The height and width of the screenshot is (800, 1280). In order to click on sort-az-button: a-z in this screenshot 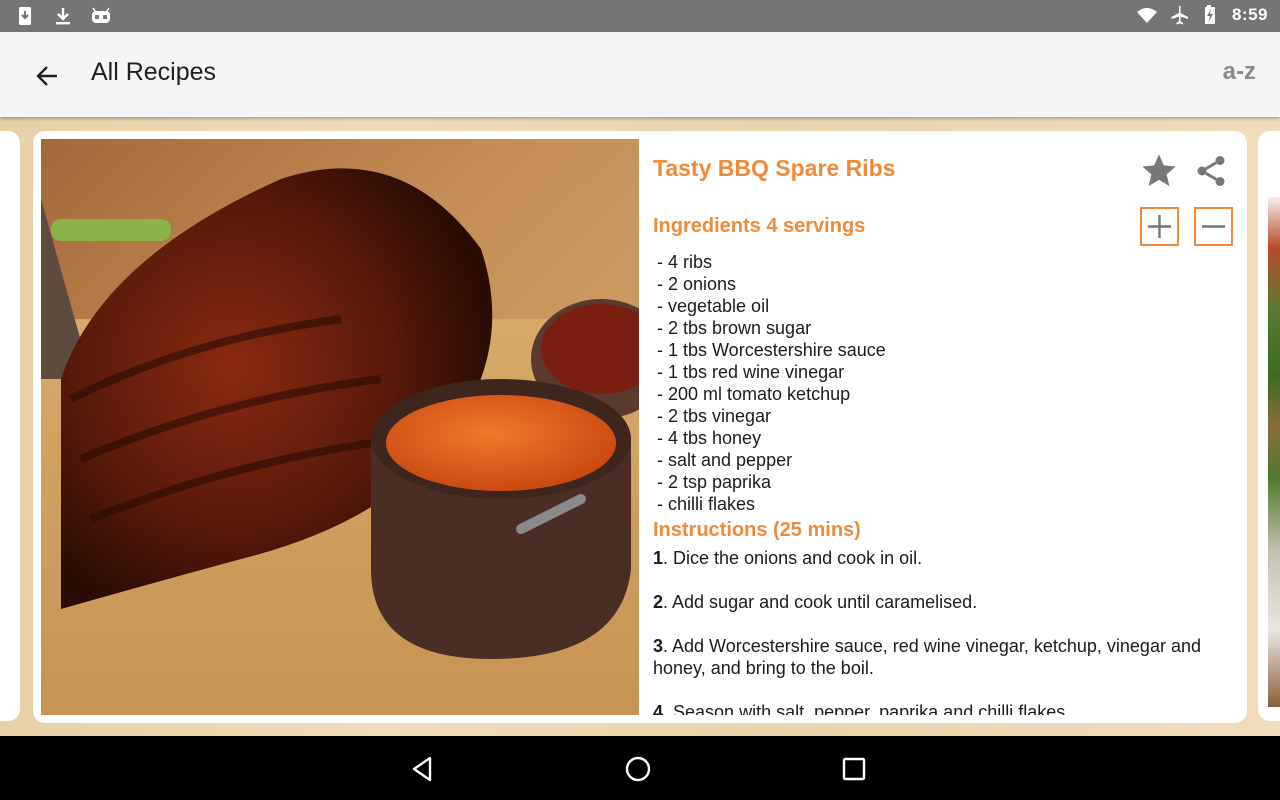, I will do `click(1239, 72)`.